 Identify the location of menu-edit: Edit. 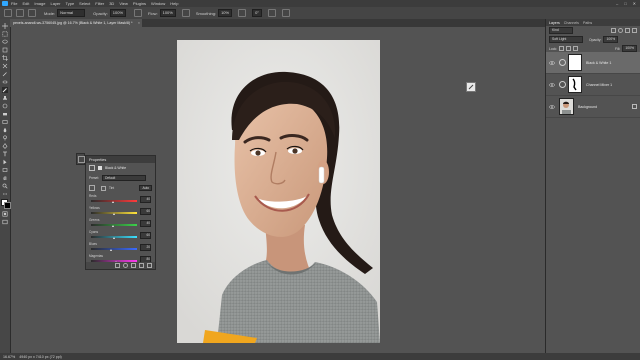
(25, 3).